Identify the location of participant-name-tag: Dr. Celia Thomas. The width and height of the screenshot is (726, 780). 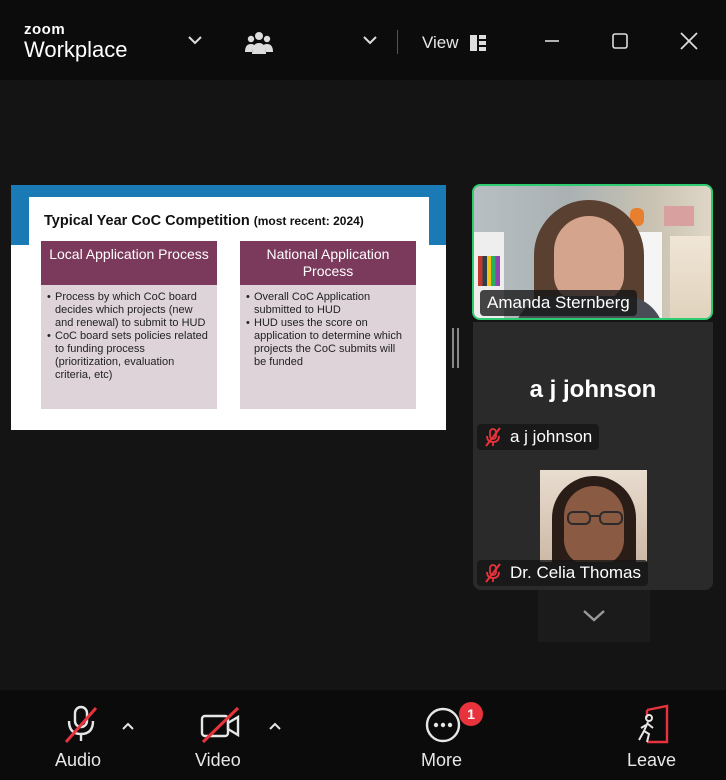
(563, 573).